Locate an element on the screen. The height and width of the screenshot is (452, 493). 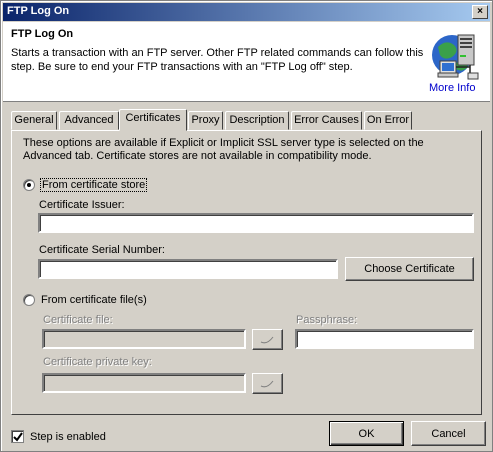
cert-file-label: Certificate file: is located at coordinates (78, 320).